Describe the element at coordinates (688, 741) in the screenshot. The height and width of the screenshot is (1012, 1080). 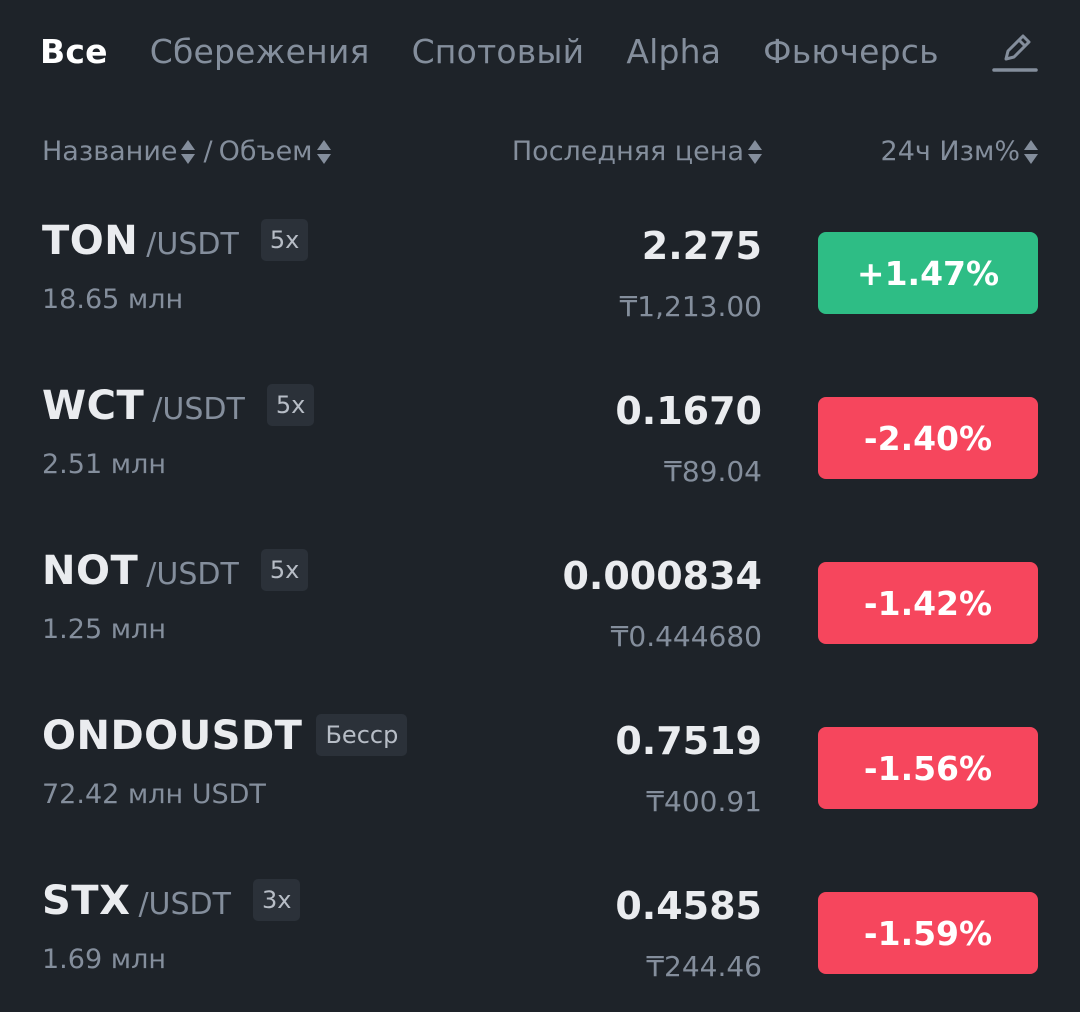
I see `last-price: 0.7519` at that location.